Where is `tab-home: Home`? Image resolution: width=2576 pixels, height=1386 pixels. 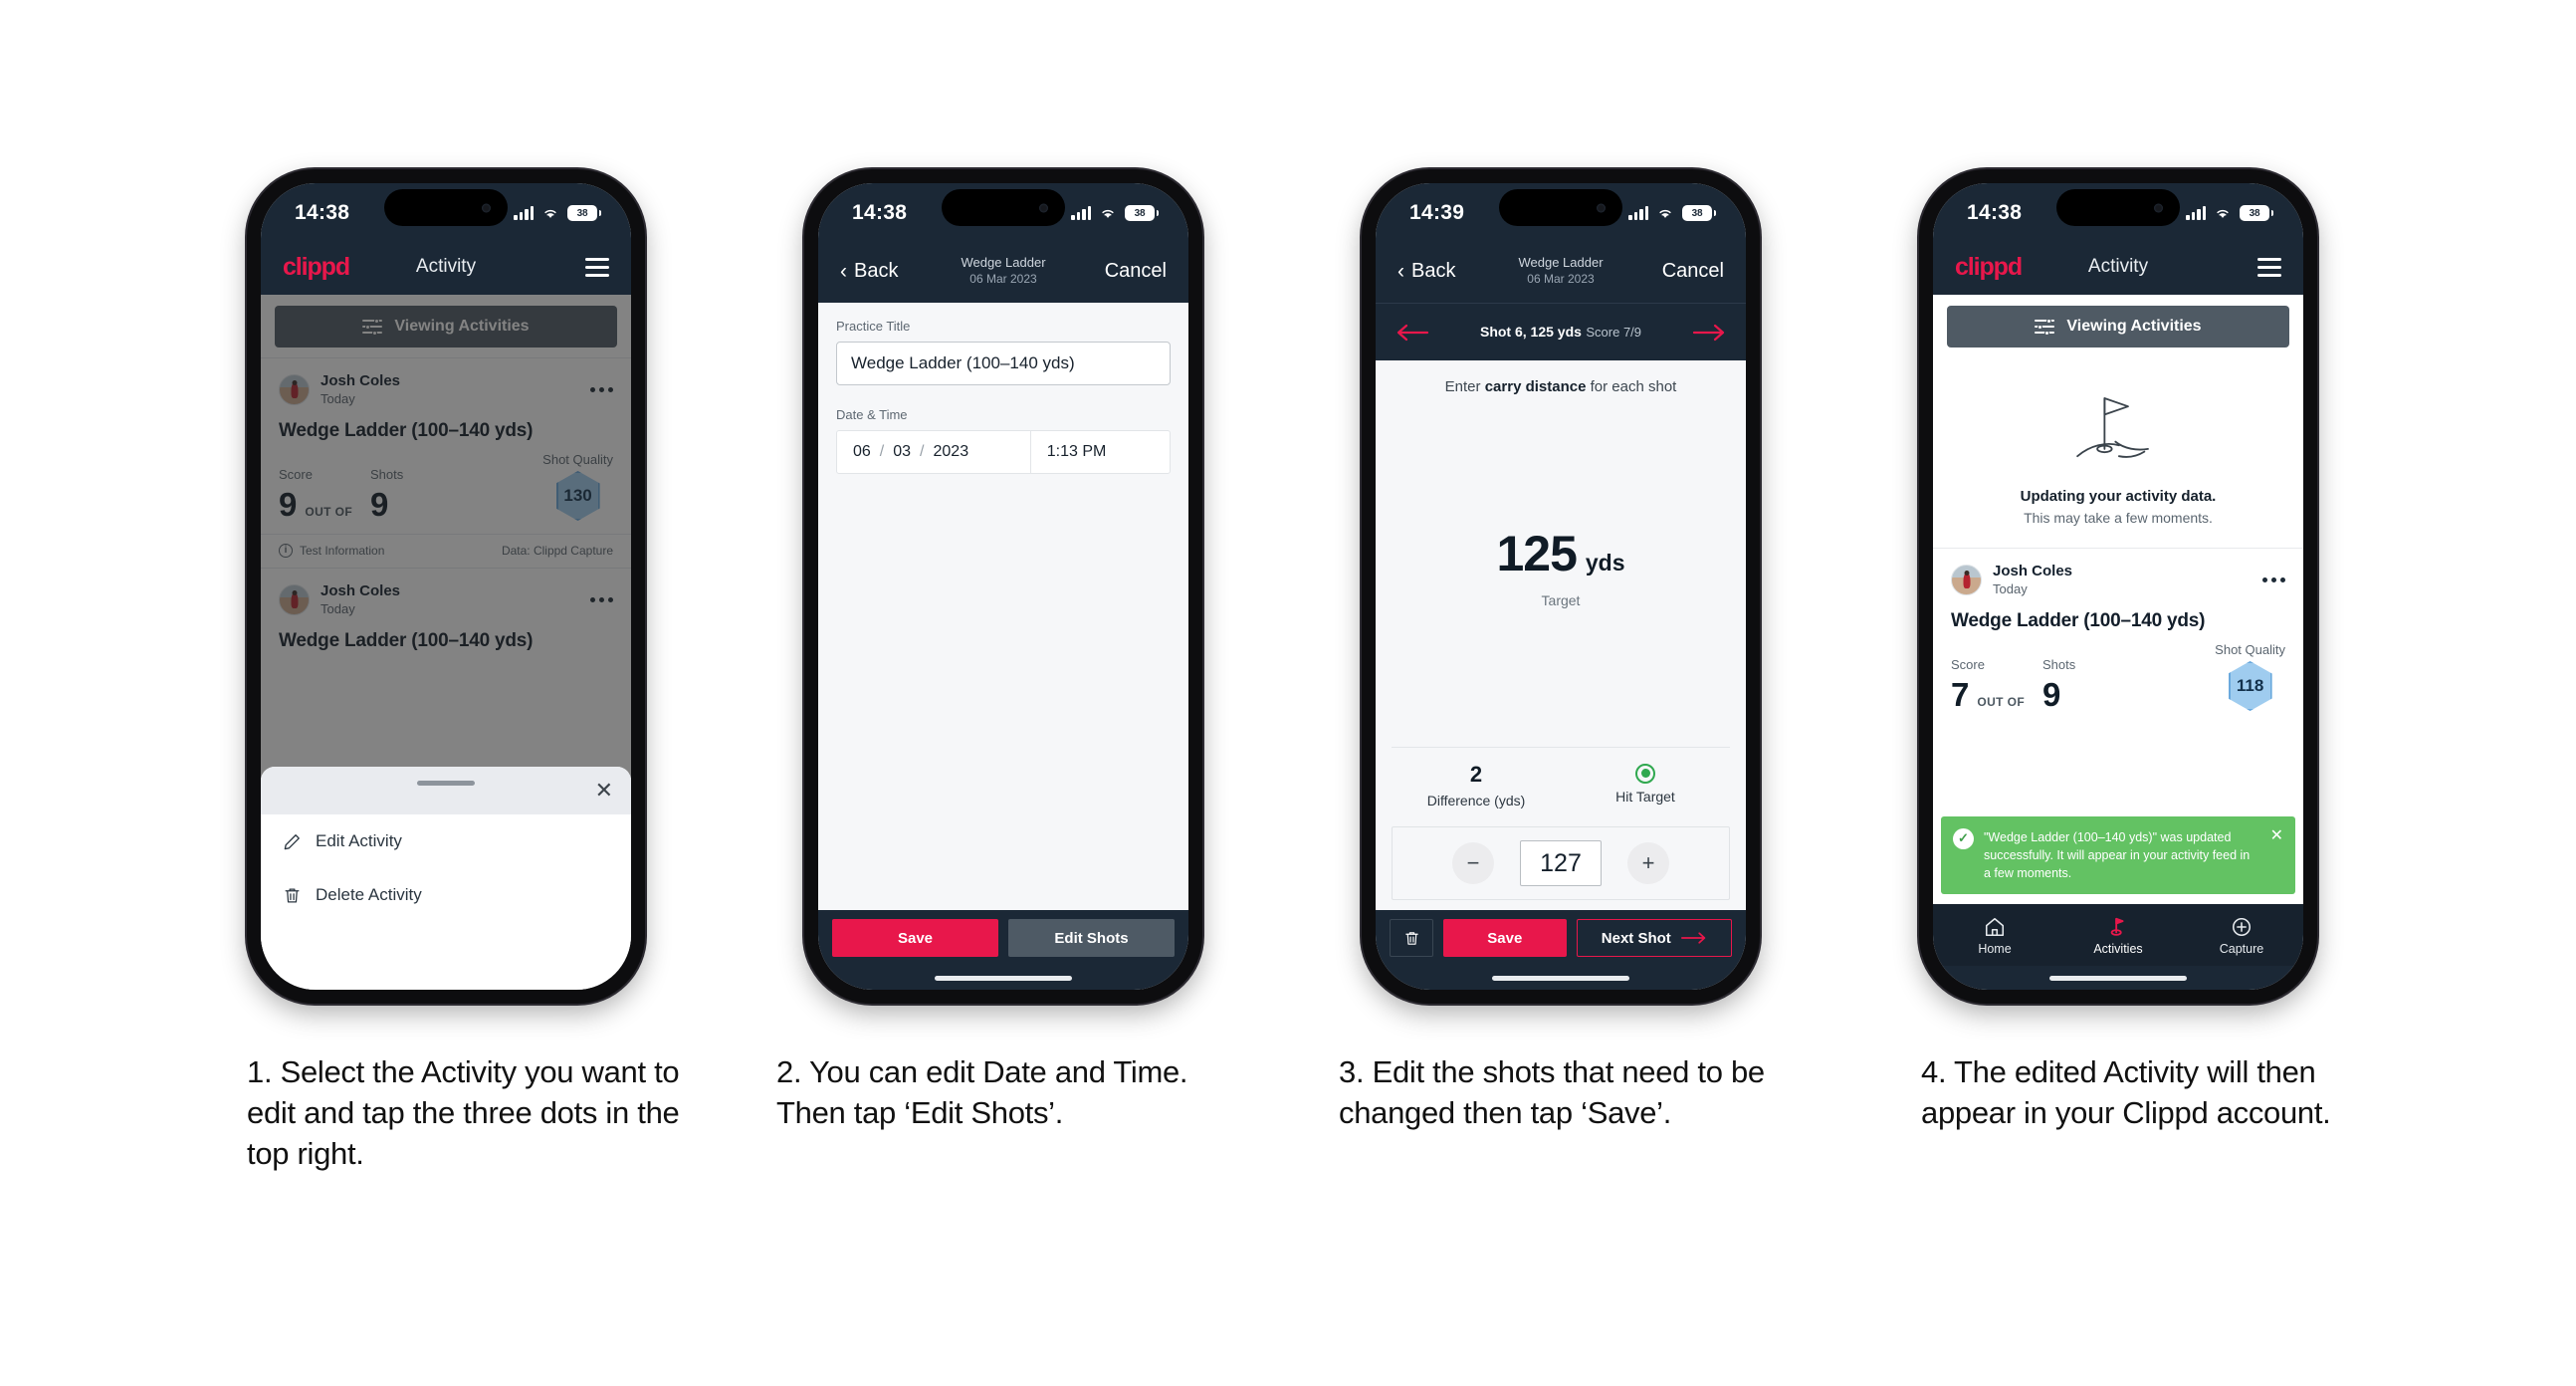 tab-home: Home is located at coordinates (1994, 935).